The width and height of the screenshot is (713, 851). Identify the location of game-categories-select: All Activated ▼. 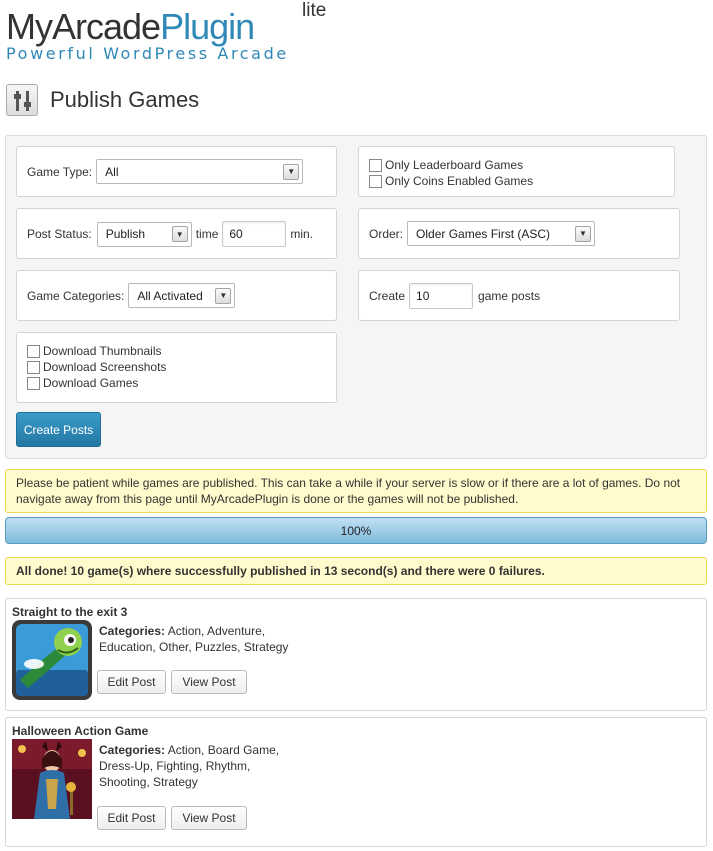
(182, 295).